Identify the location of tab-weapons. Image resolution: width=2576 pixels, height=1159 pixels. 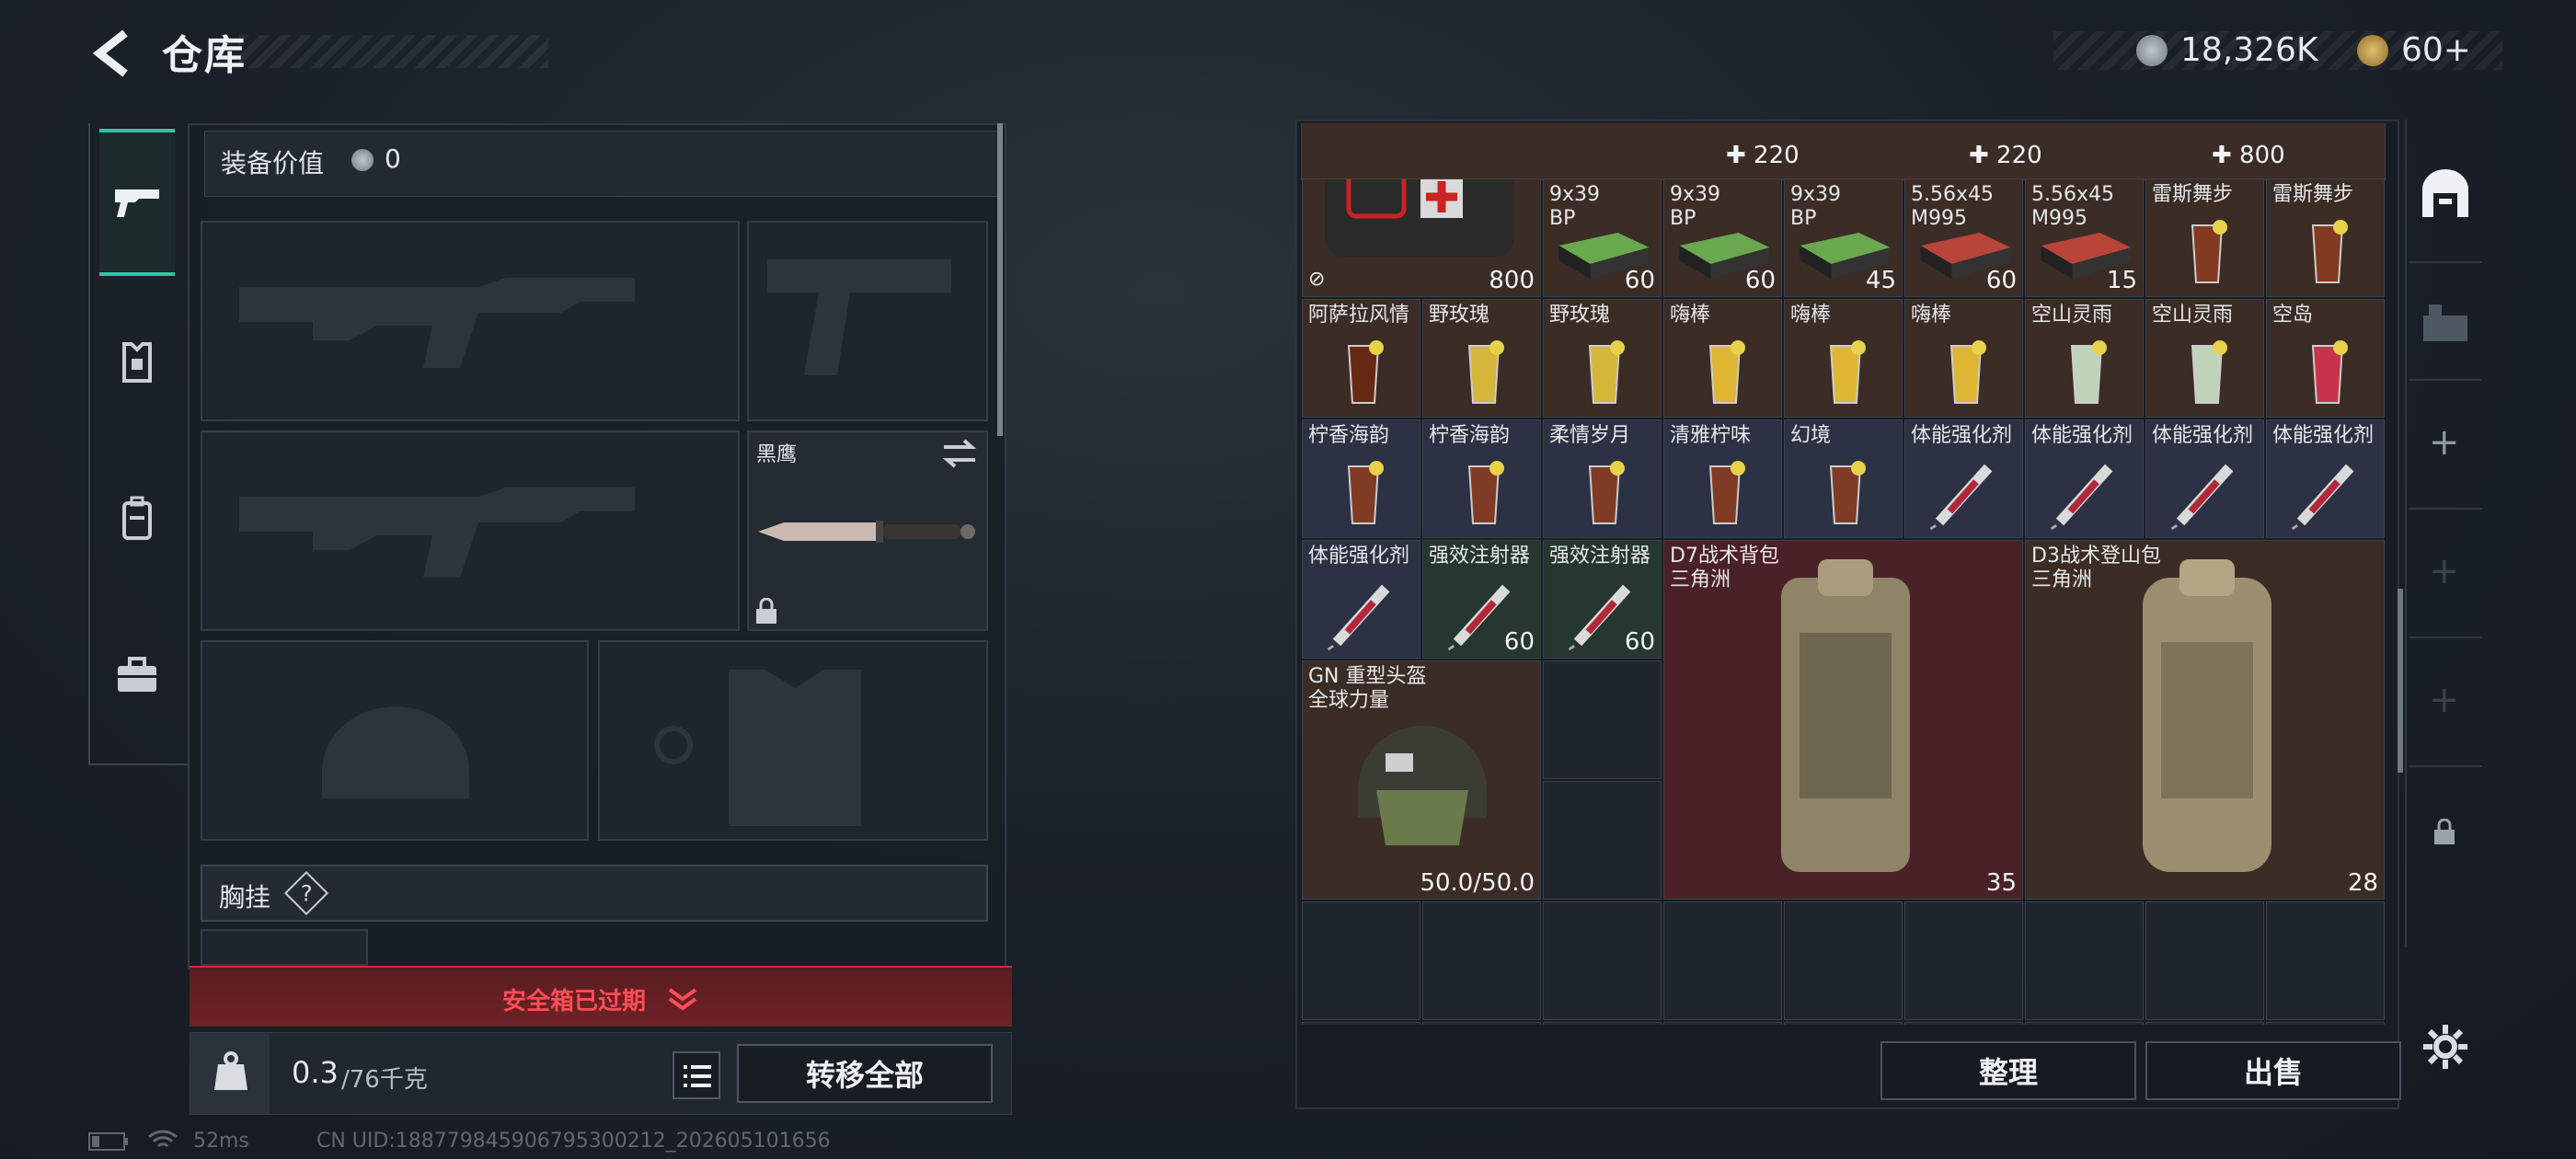
(137, 202).